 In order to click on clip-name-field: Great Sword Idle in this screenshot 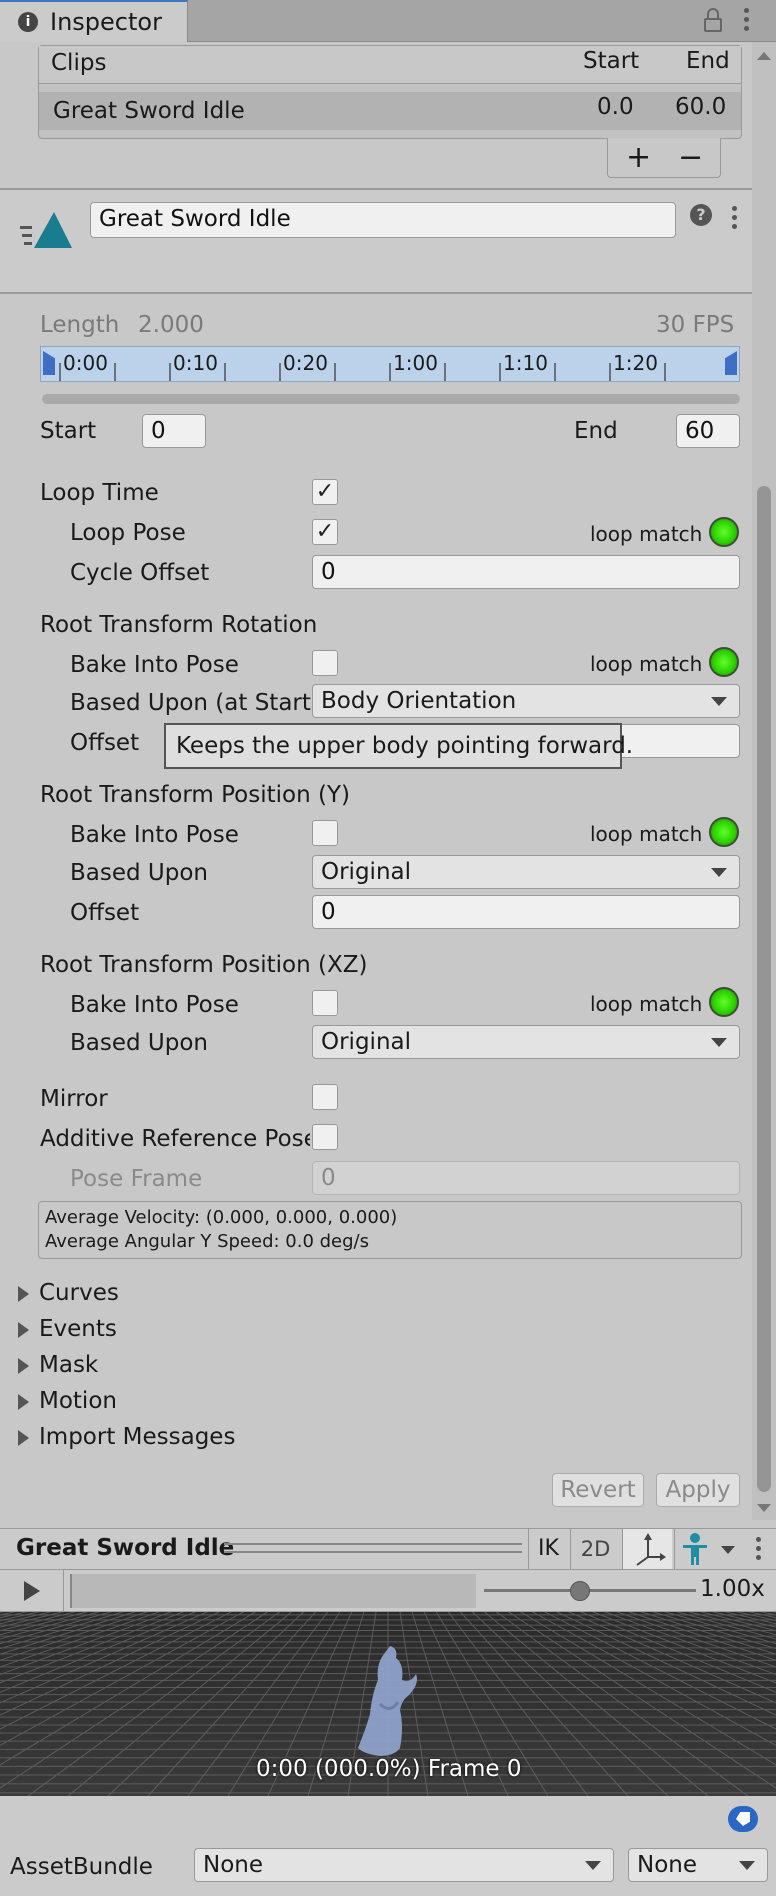, I will do `click(383, 220)`.